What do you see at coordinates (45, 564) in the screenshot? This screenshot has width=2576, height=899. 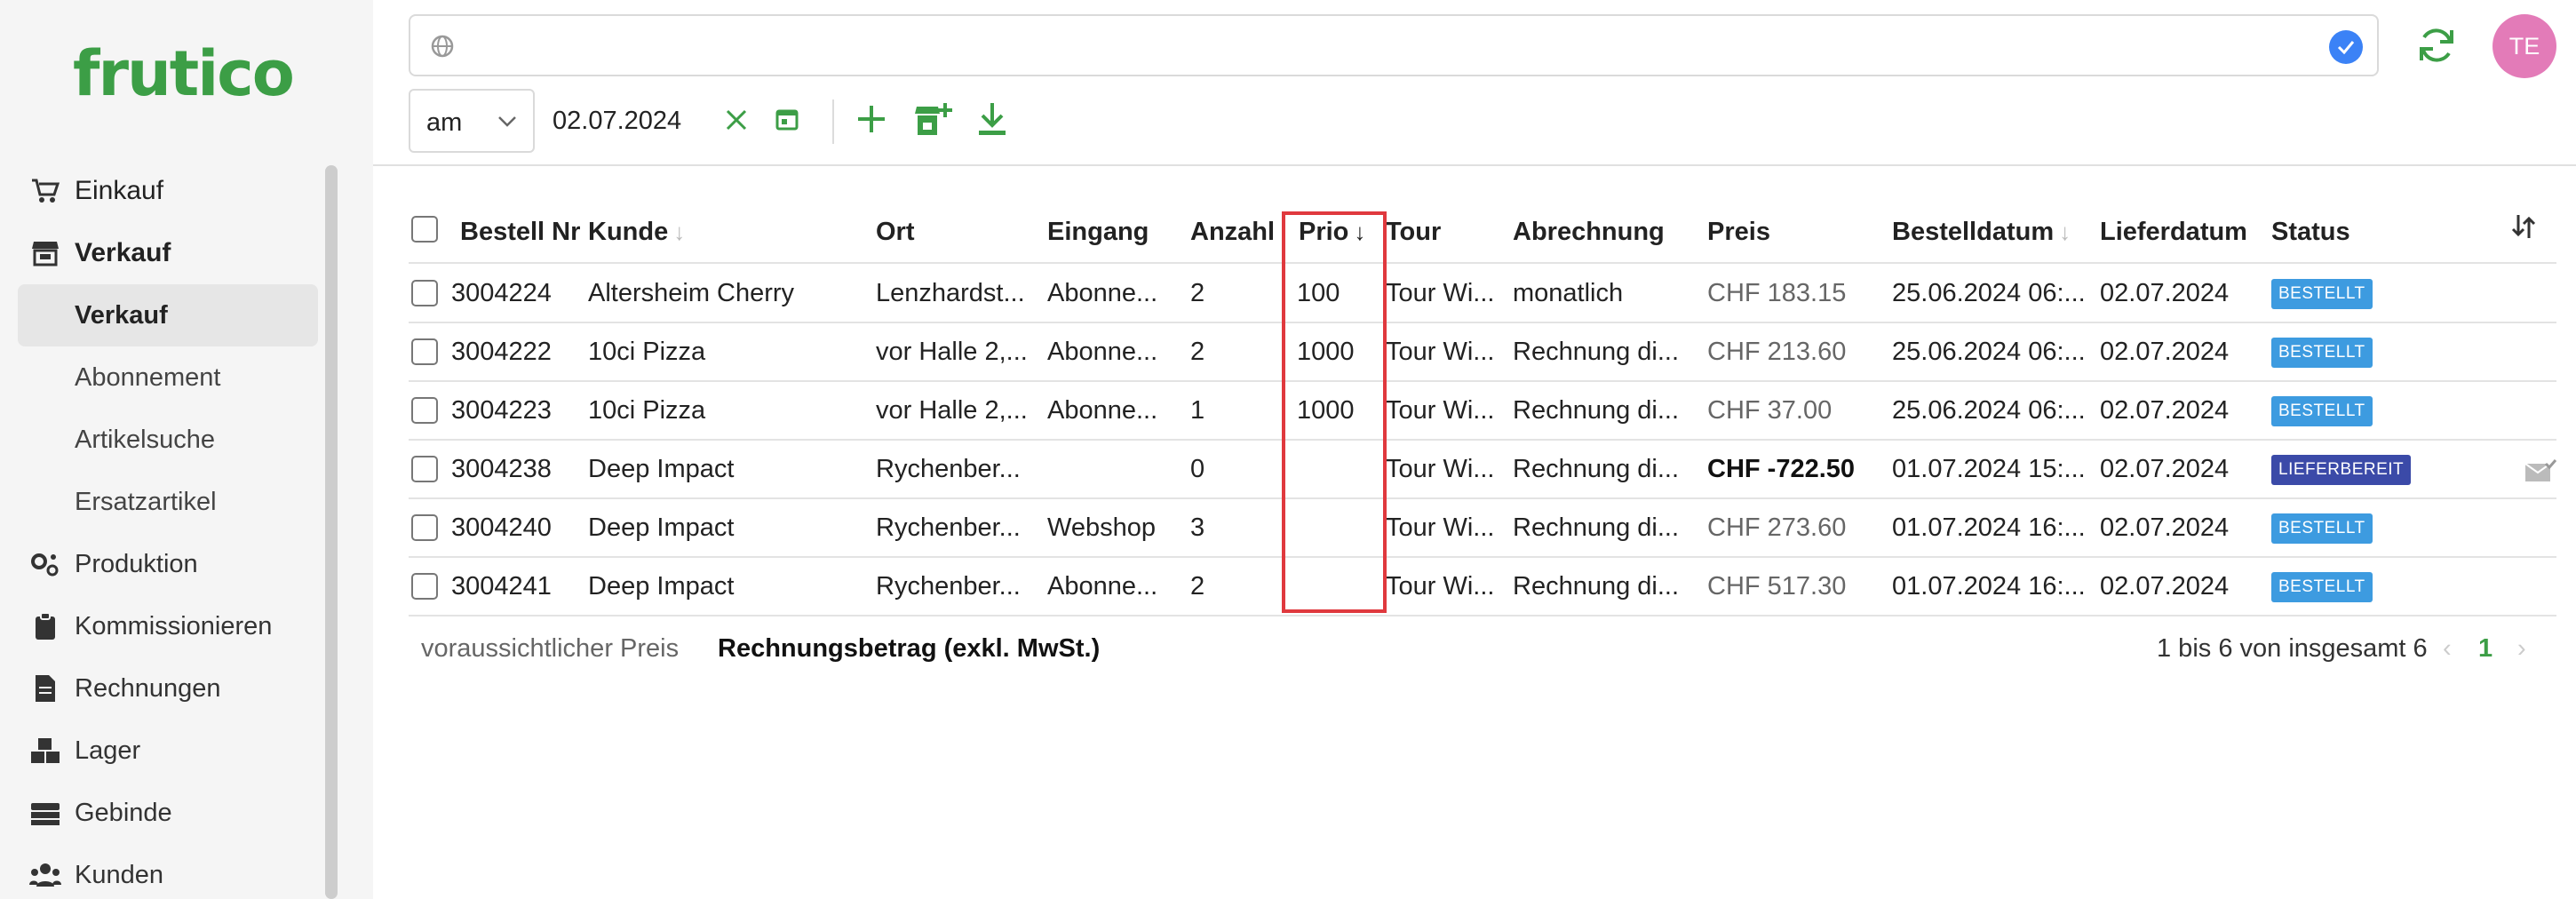 I see `gears-icon` at bounding box center [45, 564].